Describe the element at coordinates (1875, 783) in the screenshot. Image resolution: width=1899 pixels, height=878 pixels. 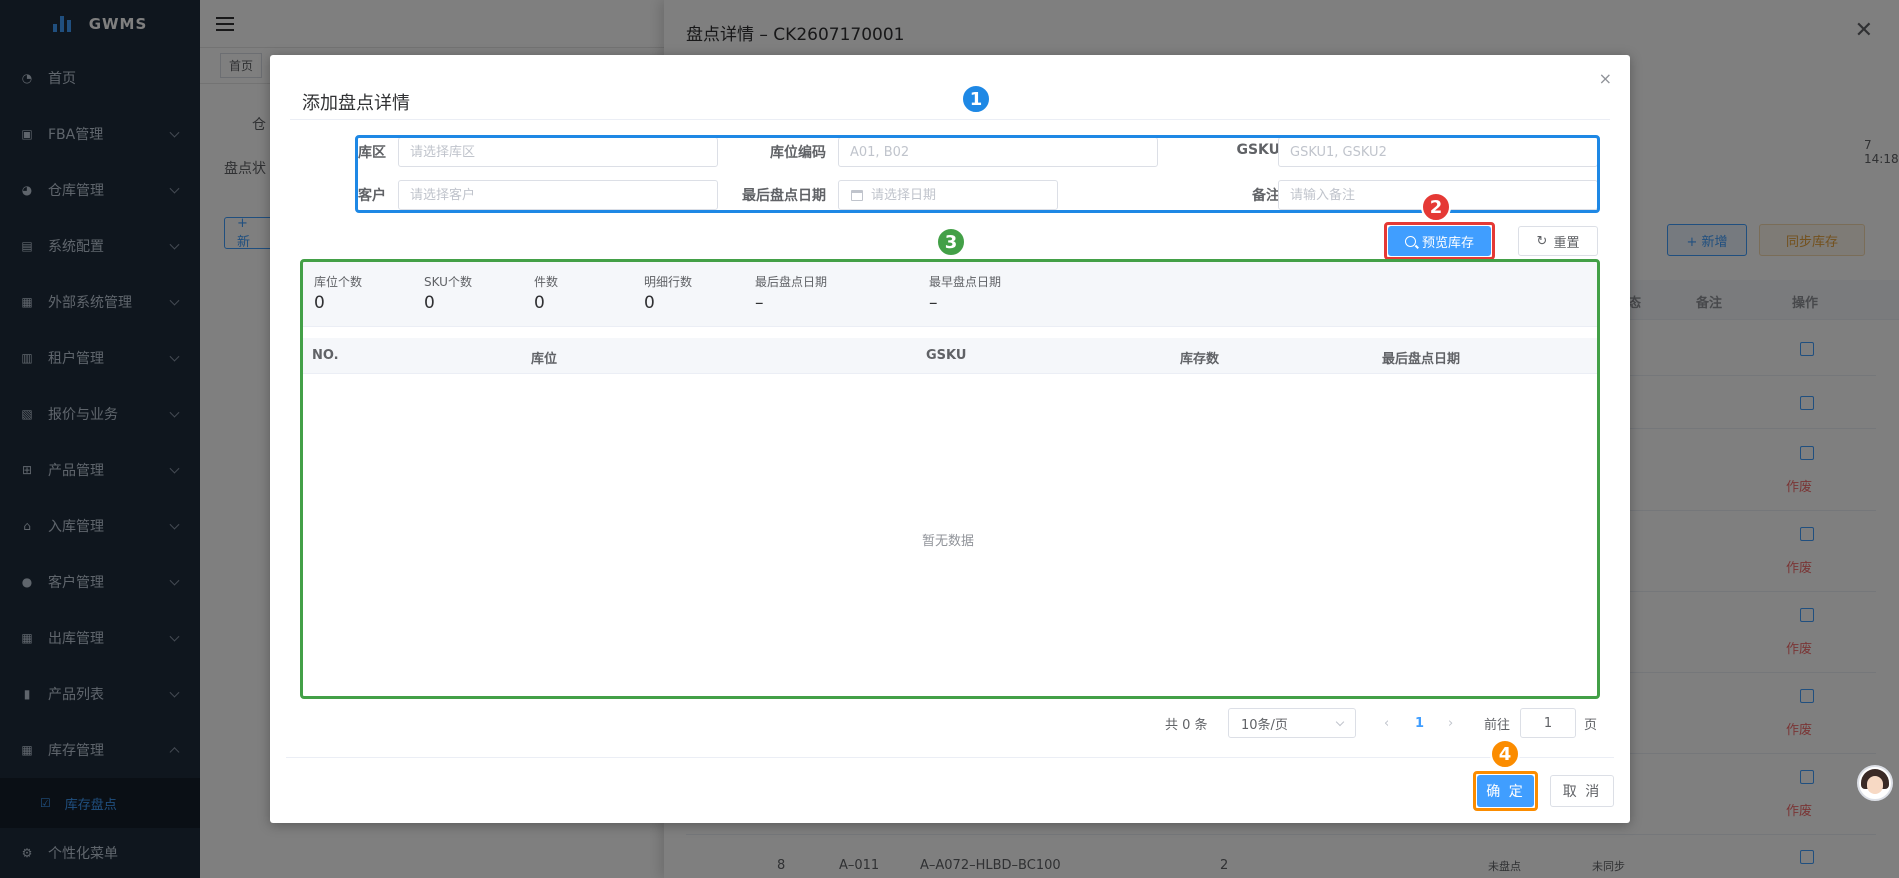
I see `assistant-avatar` at that location.